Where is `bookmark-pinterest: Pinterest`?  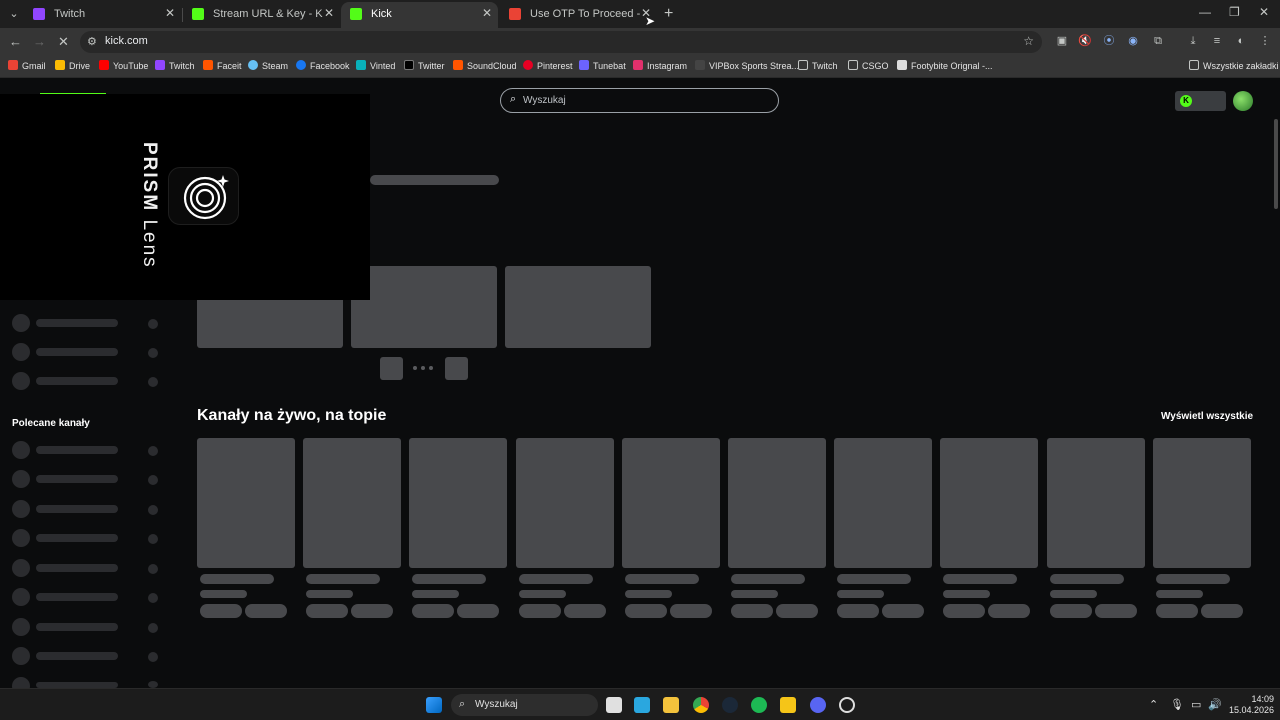
bookmark-pinterest: Pinterest is located at coordinates (548, 65).